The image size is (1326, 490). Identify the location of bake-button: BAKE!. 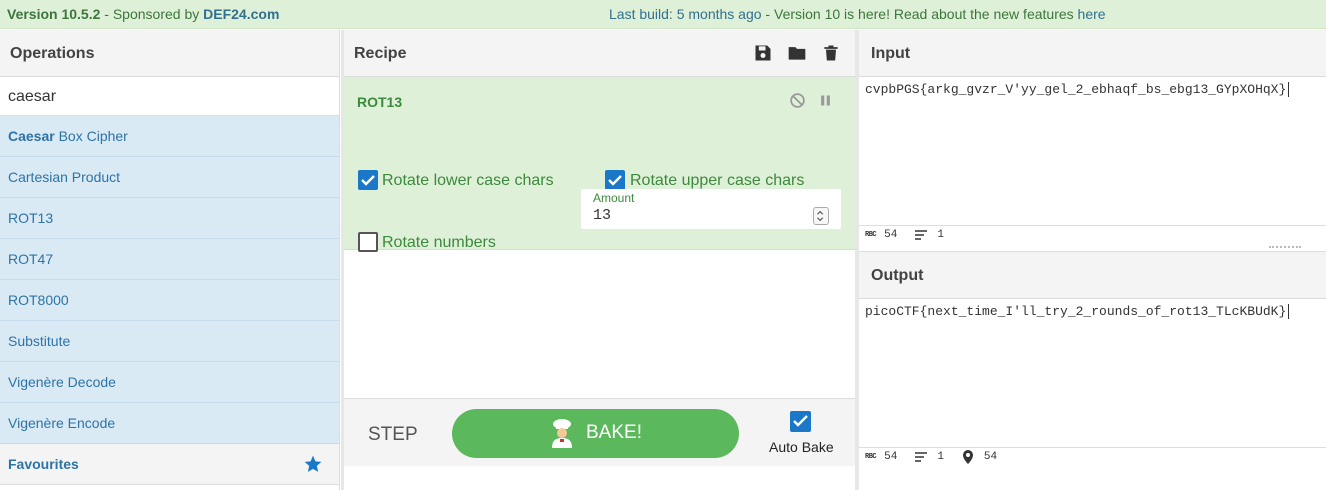
(595, 433).